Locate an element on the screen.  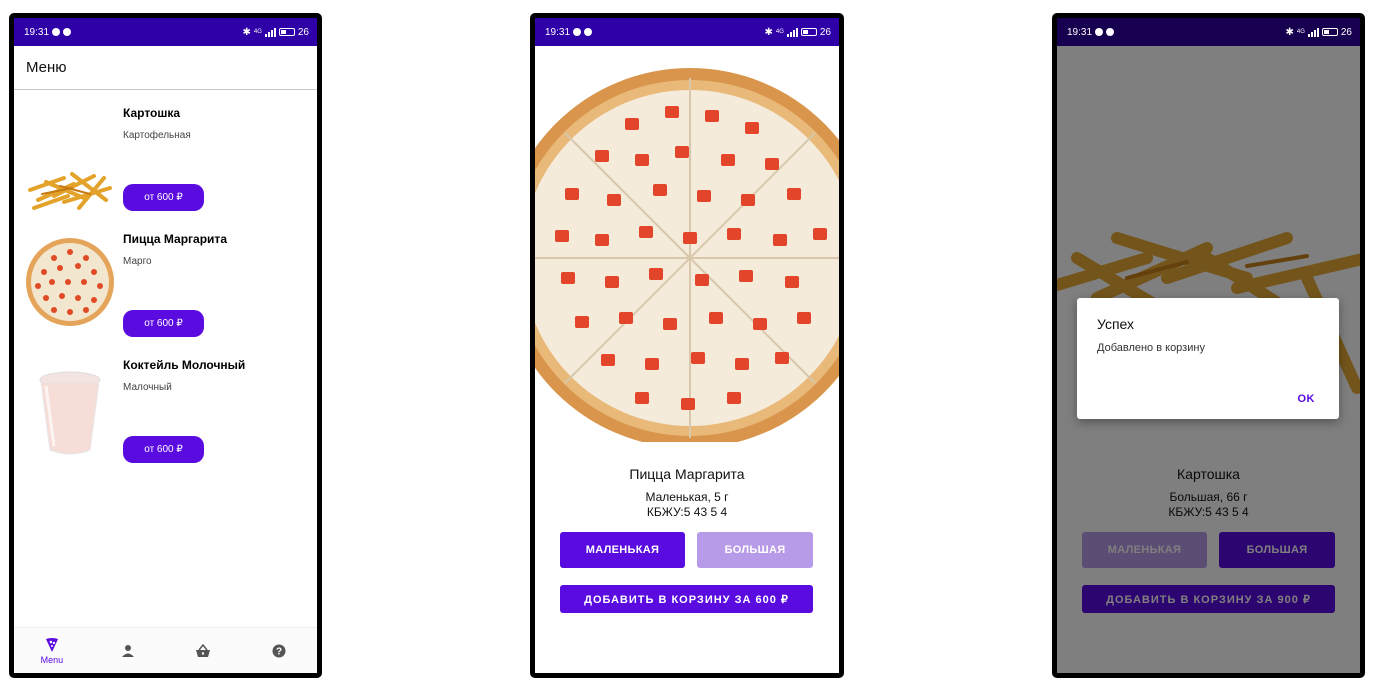
milkshake-image is located at coordinates (70, 413).